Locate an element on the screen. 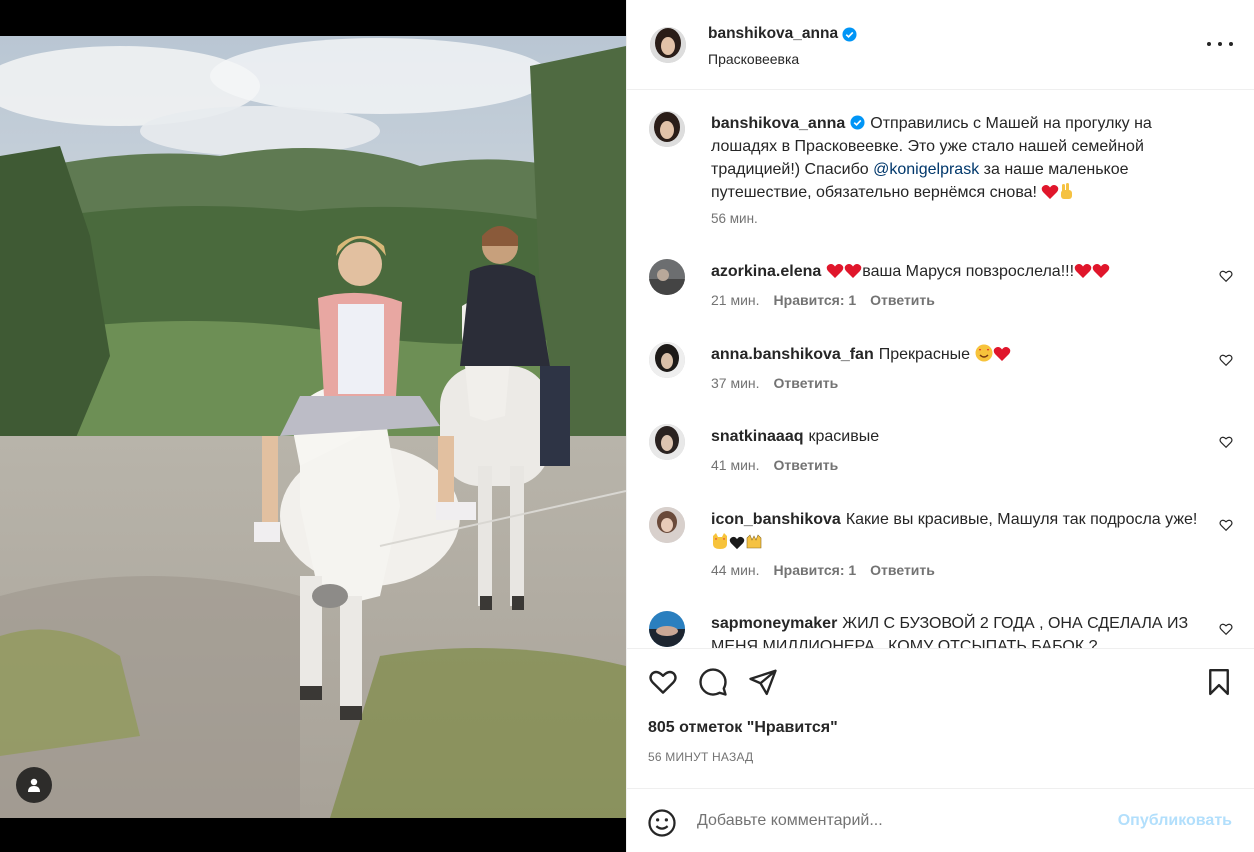 The height and width of the screenshot is (852, 1254). comment-text: Прекрасные is located at coordinates (924, 354).